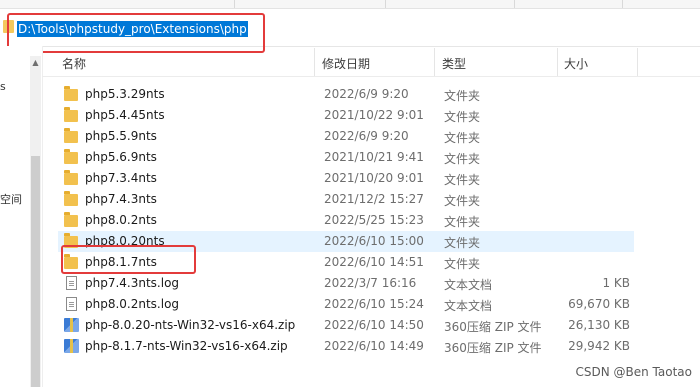  Describe the element at coordinates (616, 283) in the screenshot. I see `file-size: 1 KB` at that location.